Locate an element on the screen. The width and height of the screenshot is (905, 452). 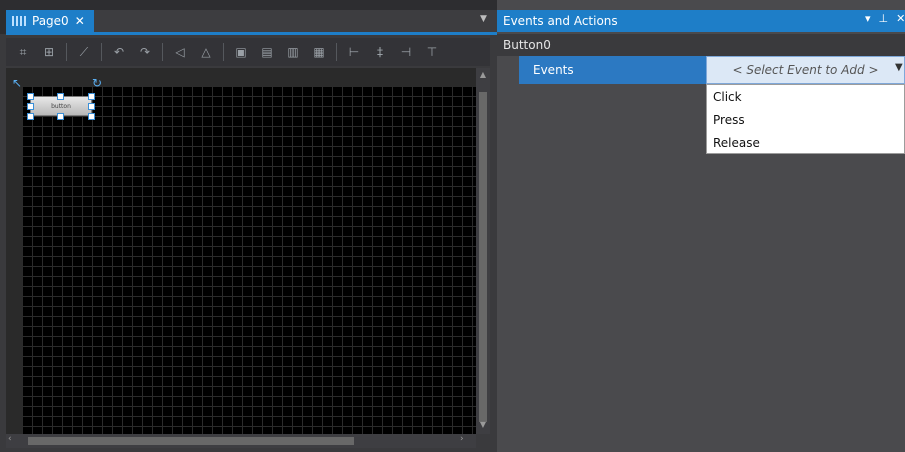
designer-toolbar: ⌗ ⊞ ⟋ ↶ ↷ ◁ △ ▣ ▤ ▥ ▦ ⊢ ‡ ⊣ ⊤ is located at coordinates (248, 52).